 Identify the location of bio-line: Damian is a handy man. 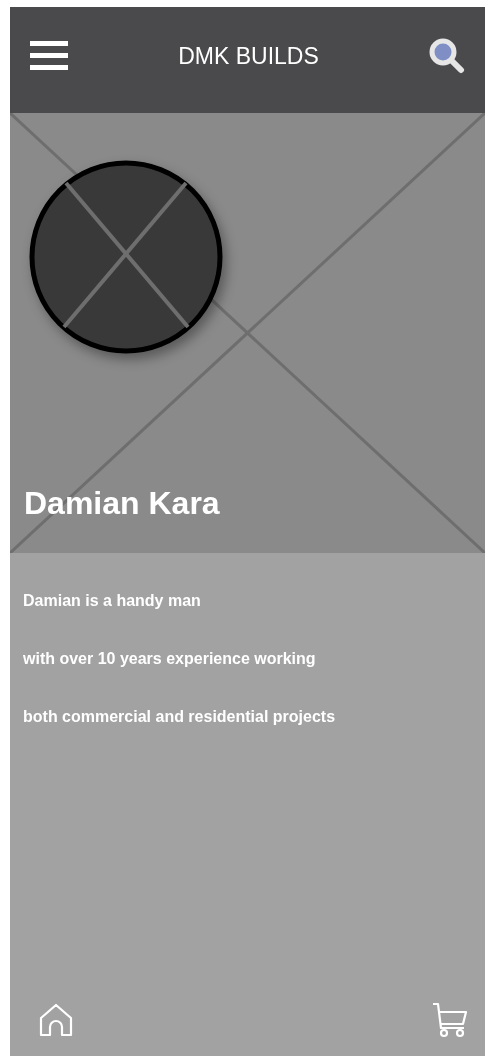
(112, 601).